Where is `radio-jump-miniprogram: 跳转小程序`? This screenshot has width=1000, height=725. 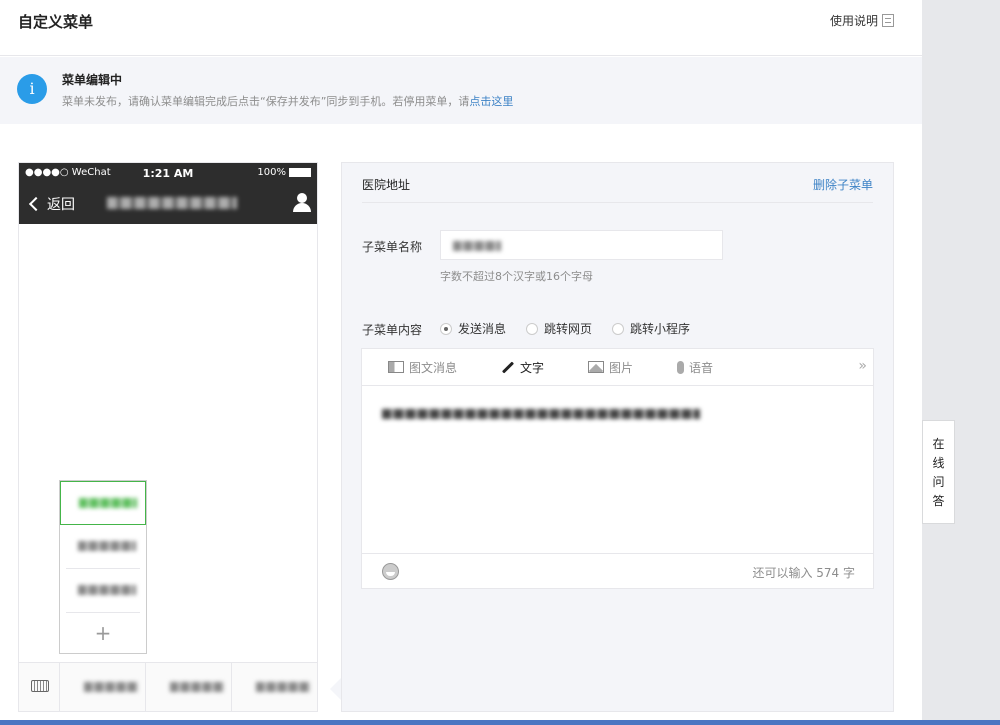 radio-jump-miniprogram: 跳转小程序 is located at coordinates (651, 328).